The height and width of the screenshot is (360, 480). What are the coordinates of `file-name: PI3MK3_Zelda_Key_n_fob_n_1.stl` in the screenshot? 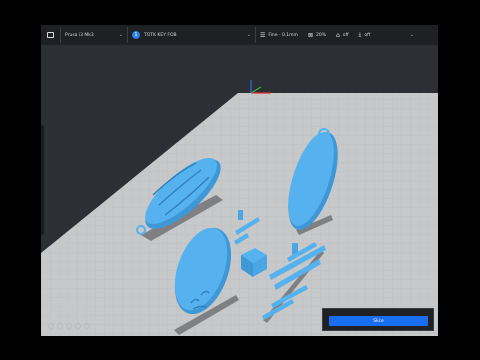 It's located at (76, 307).